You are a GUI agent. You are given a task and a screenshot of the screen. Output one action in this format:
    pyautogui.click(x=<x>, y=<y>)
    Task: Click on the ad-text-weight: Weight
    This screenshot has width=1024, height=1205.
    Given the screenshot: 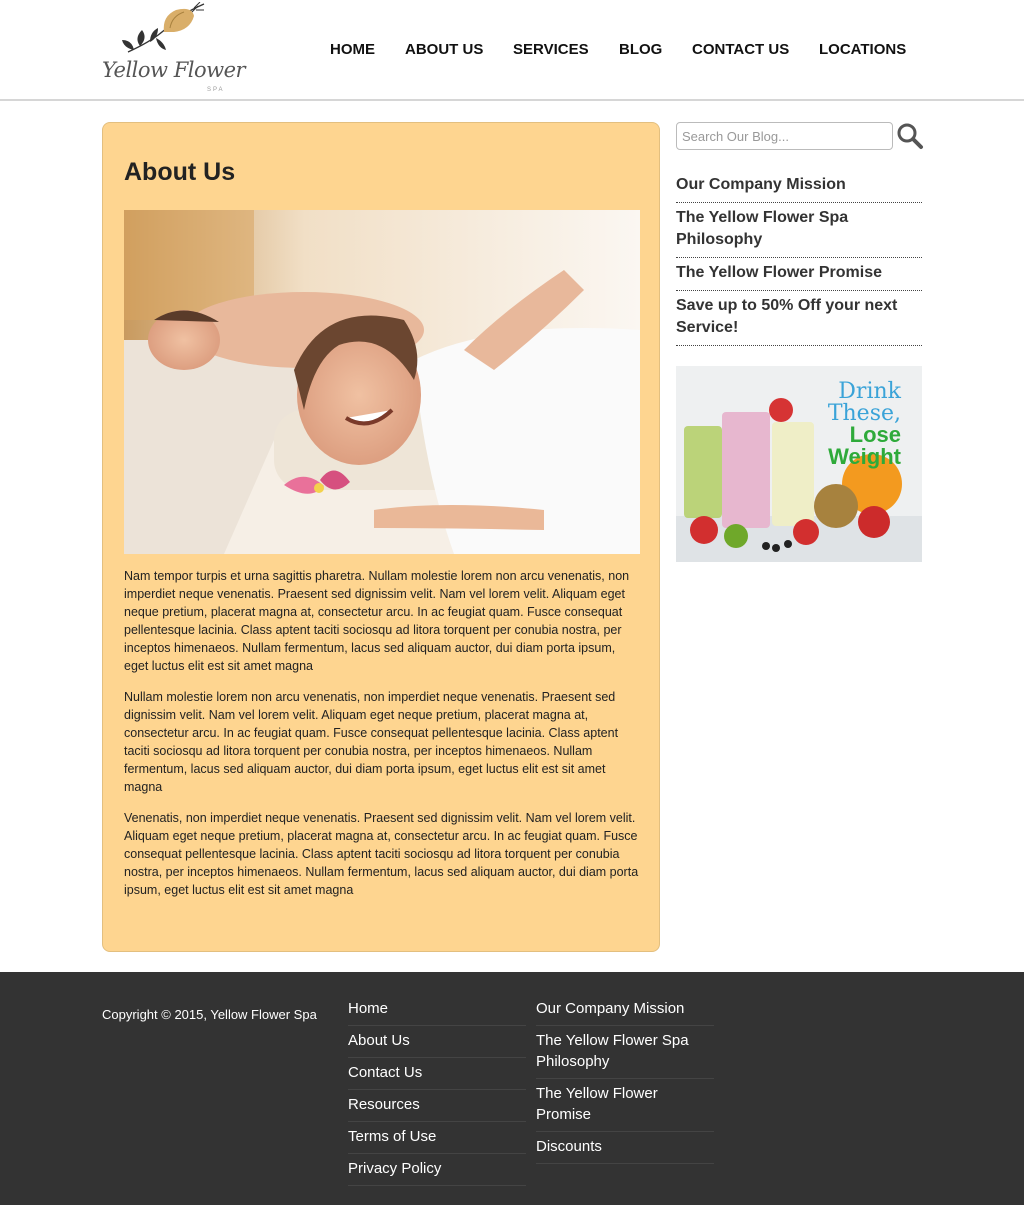 What is the action you would take?
    pyautogui.click(x=865, y=456)
    